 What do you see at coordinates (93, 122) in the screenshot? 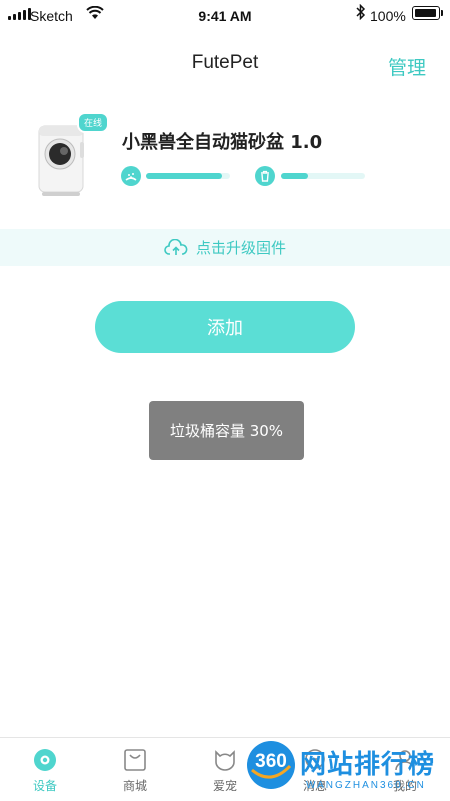
I see `online-badge: 在线` at bounding box center [93, 122].